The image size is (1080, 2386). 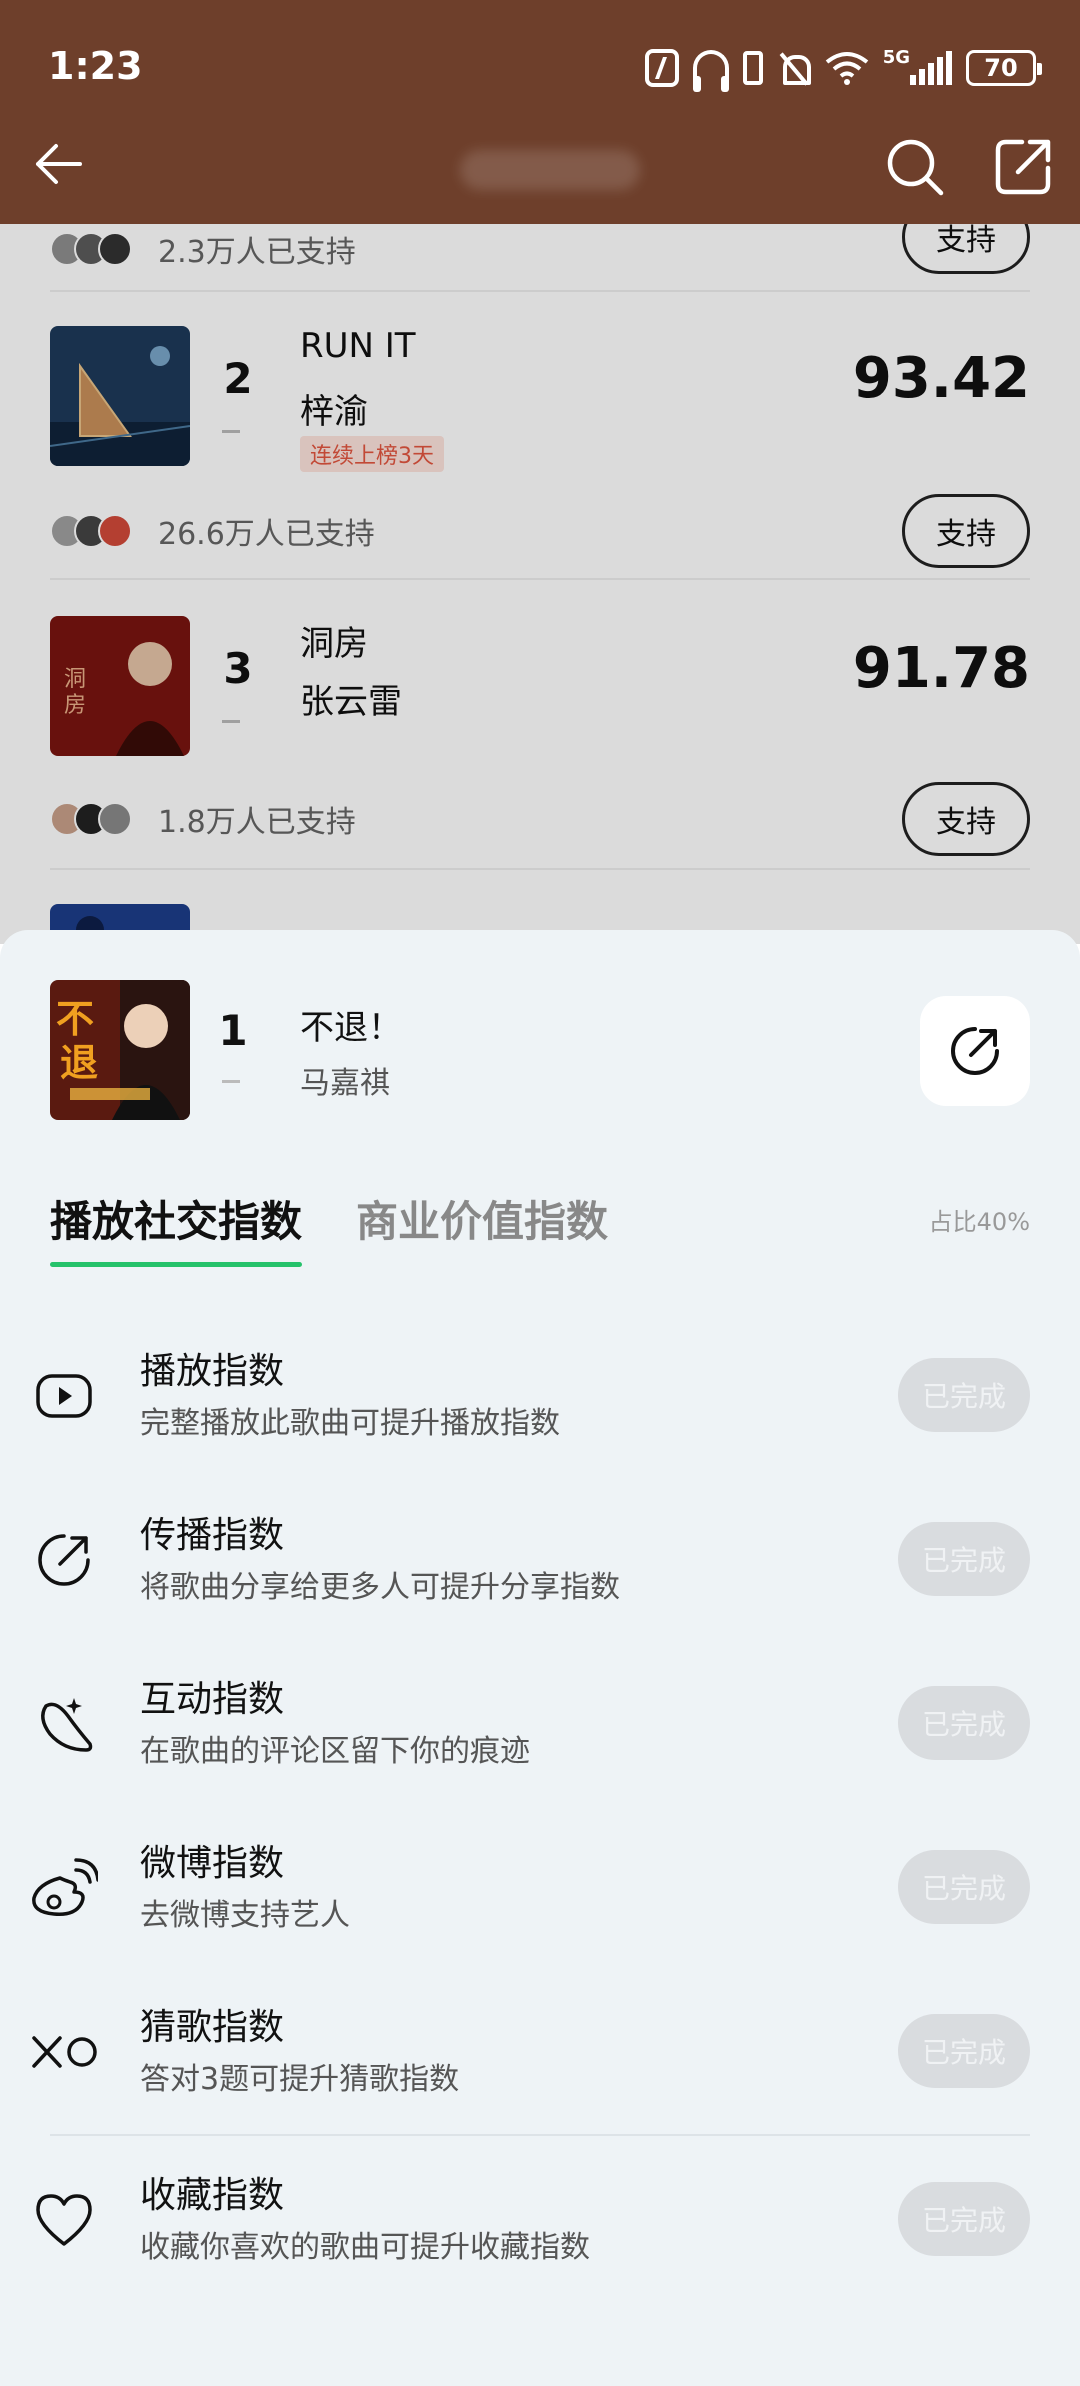 What do you see at coordinates (212, 2027) in the screenshot?
I see `task-name: 猜歌指数` at bounding box center [212, 2027].